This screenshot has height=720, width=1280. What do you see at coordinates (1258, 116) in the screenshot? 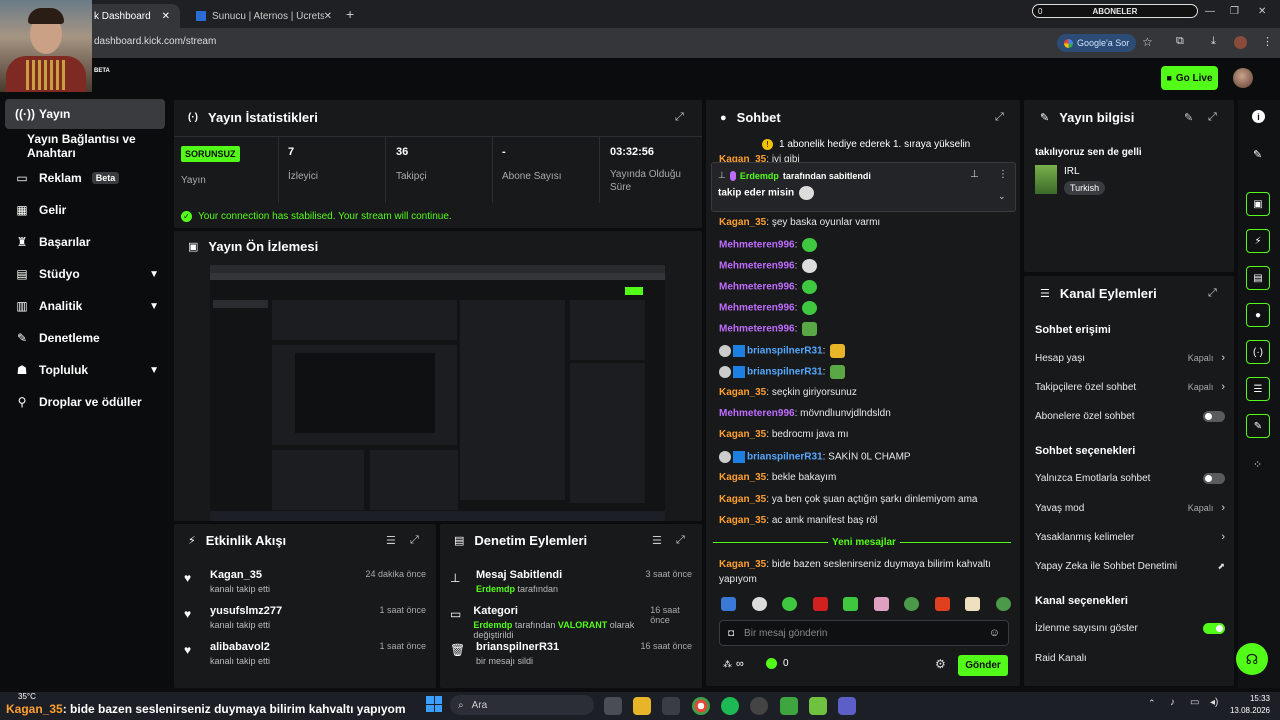
I see `info-icon: i` at bounding box center [1258, 116].